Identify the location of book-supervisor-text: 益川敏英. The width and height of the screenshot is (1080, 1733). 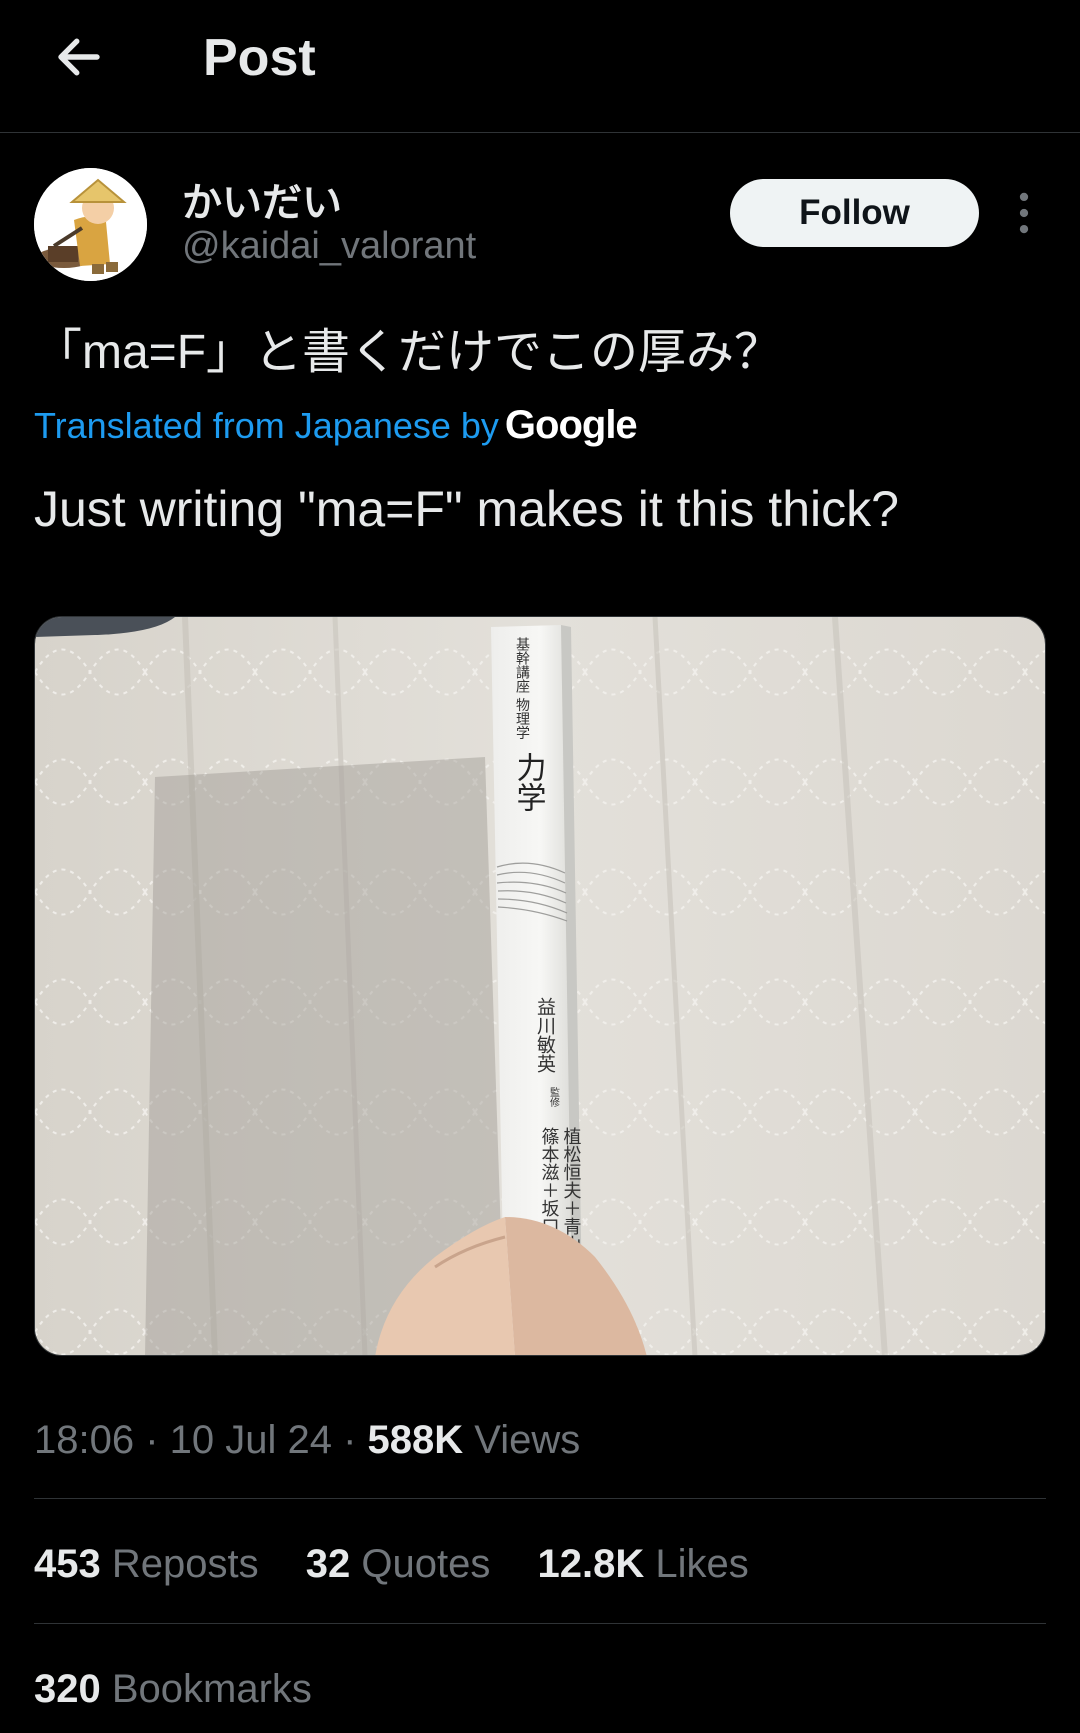
(545, 1035).